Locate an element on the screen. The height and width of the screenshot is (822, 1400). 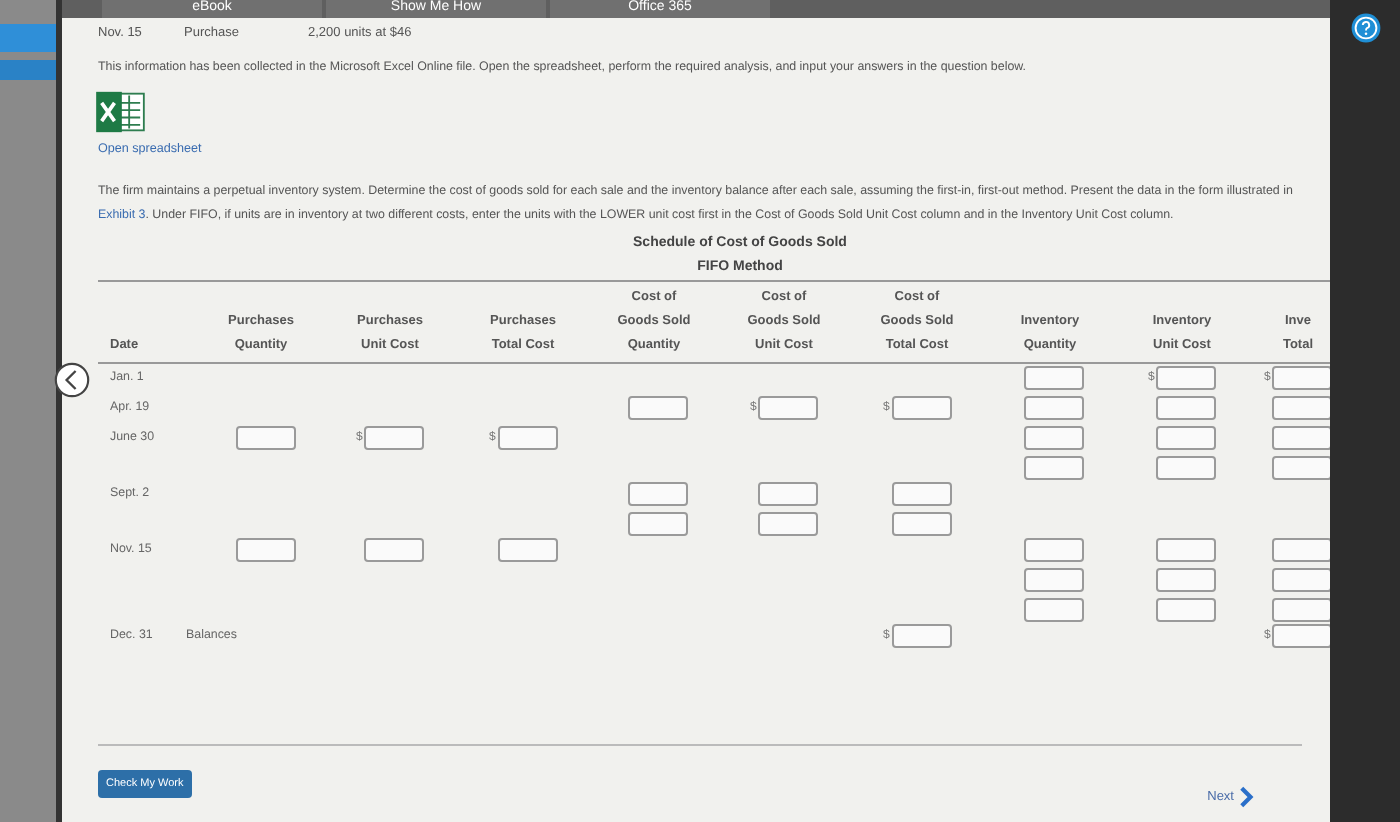
help-icon is located at coordinates (1365, 28).